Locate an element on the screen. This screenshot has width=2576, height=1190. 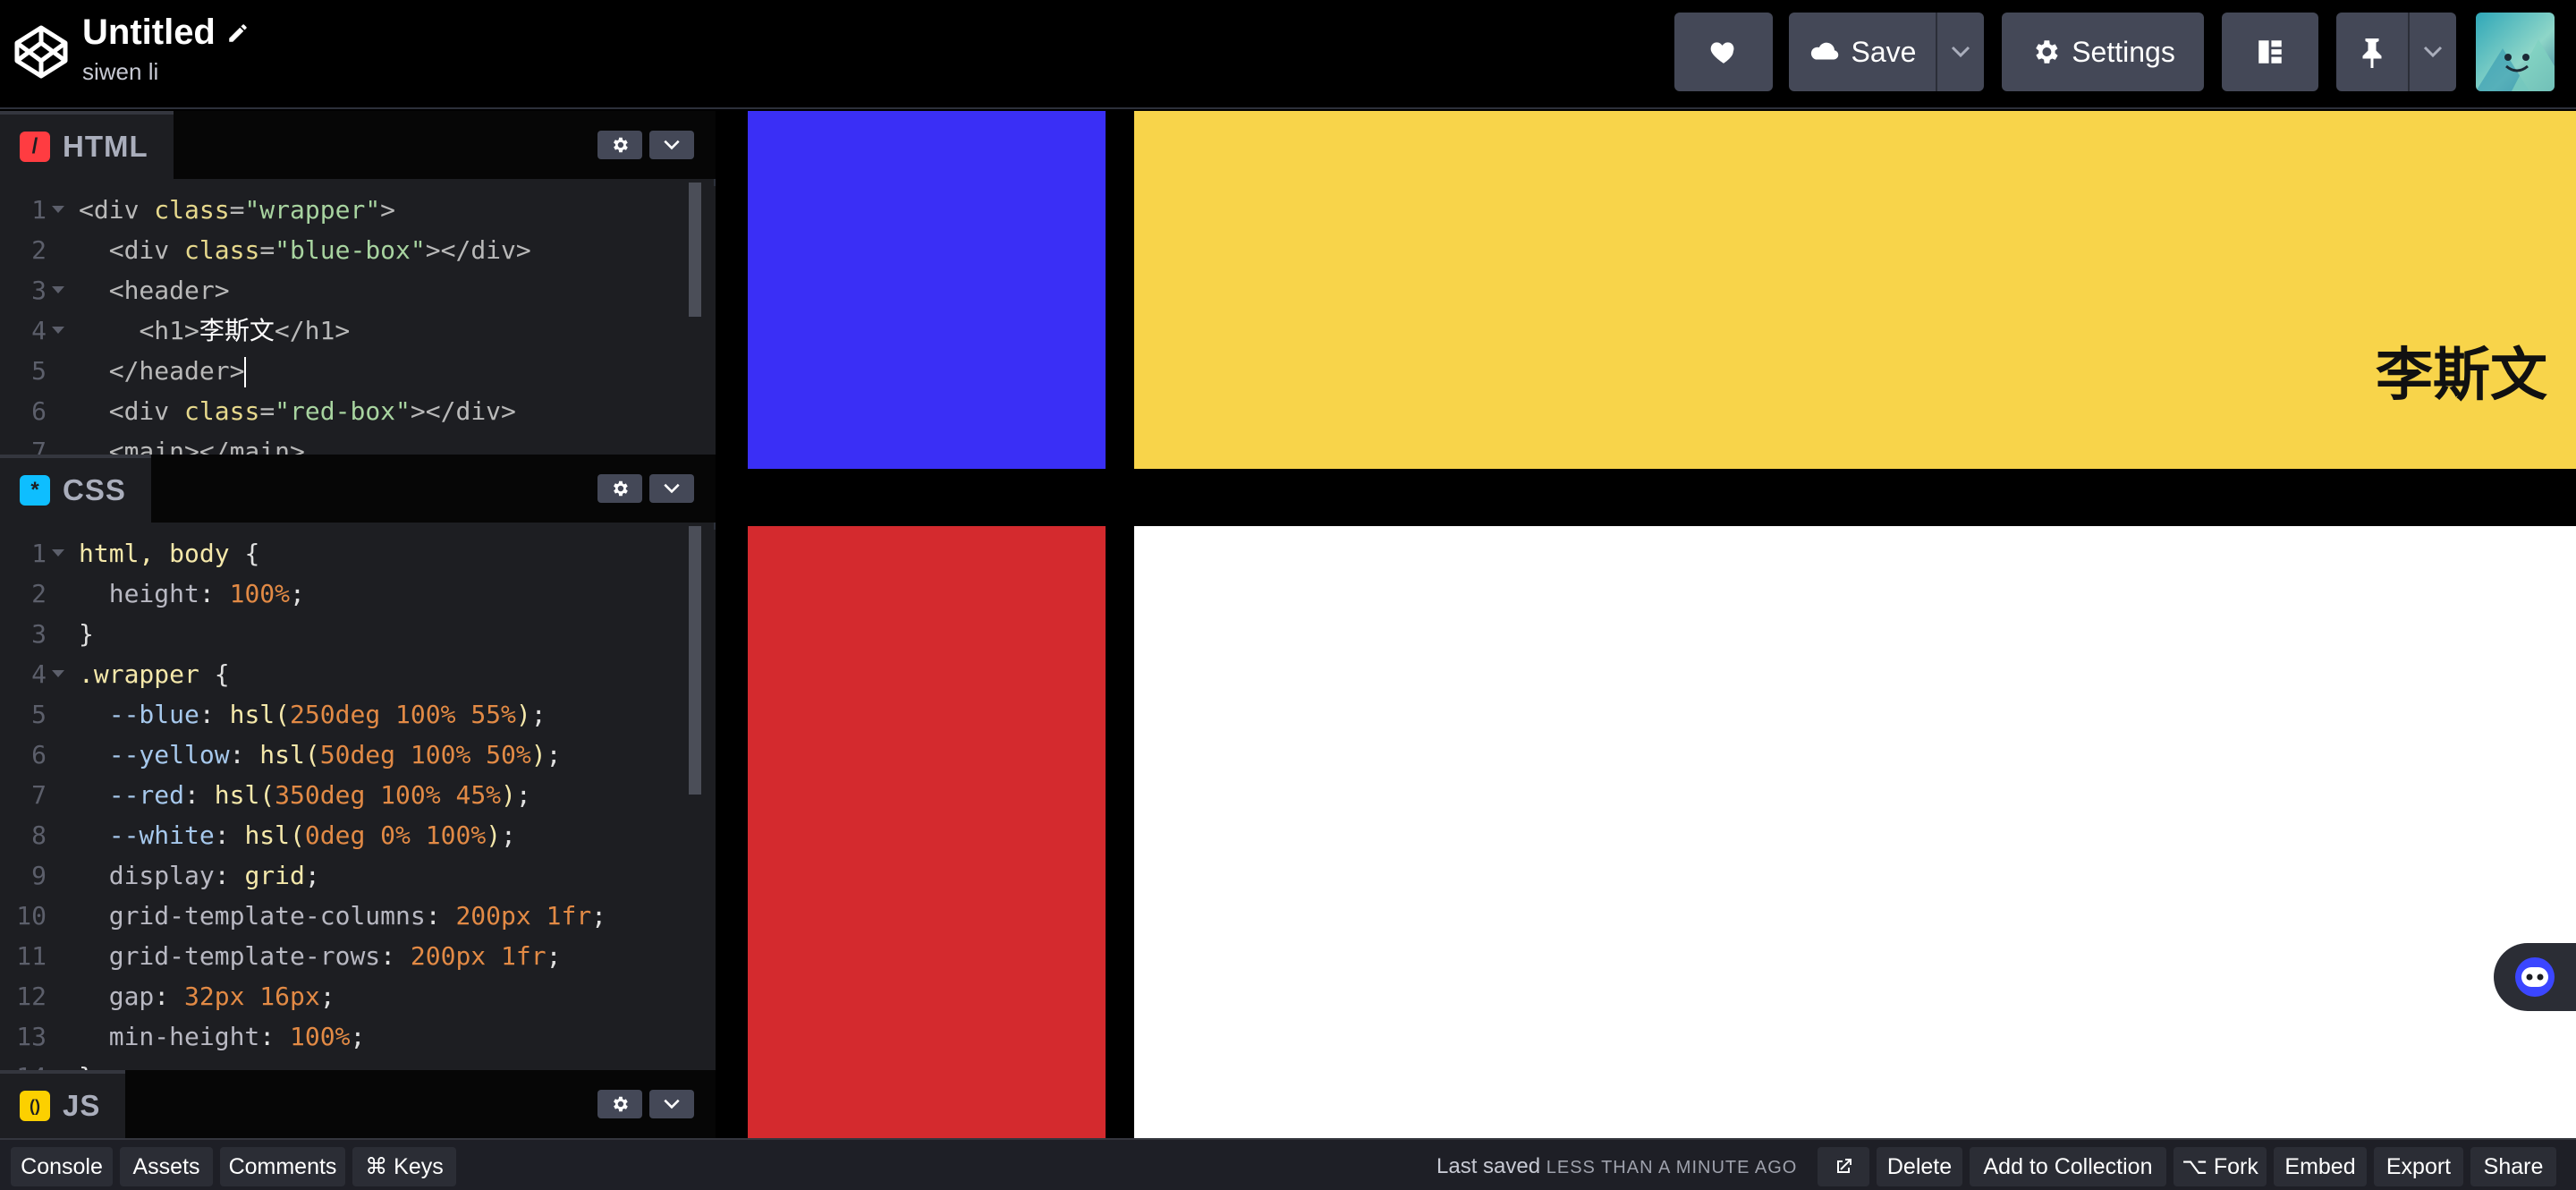
html-collapse-button is located at coordinates (671, 145).